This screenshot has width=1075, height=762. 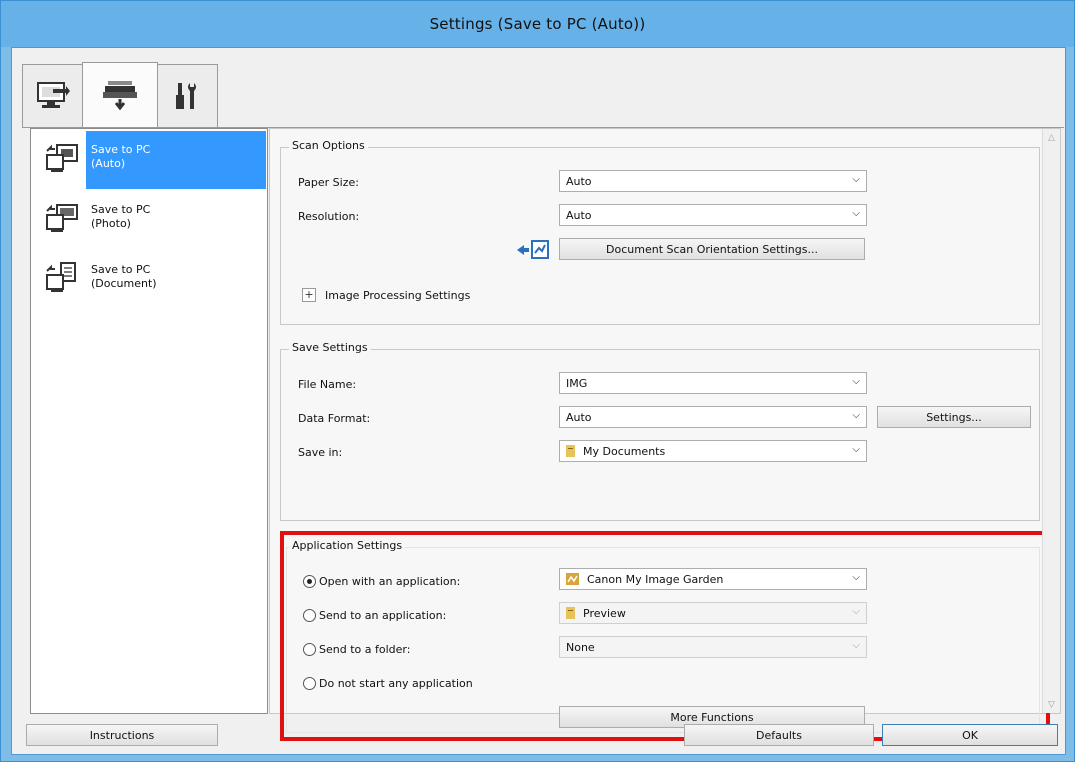 I want to click on plus-icon: +, so click(x=309, y=294).